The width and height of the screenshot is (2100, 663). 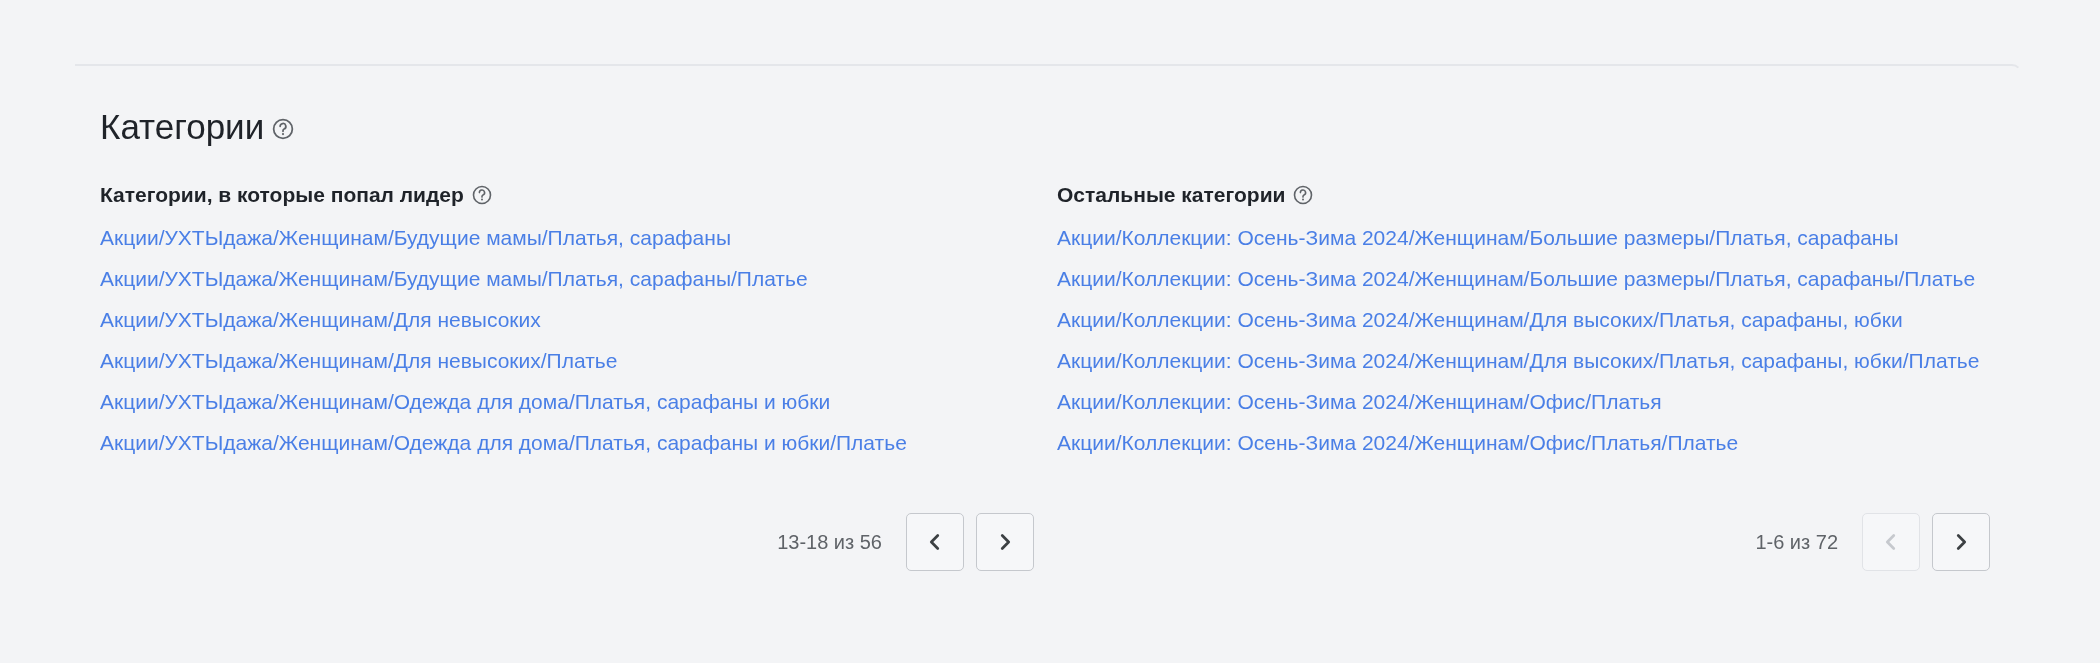 What do you see at coordinates (1518, 360) in the screenshot?
I see `category-link: Акции/Коллекции: Осень-Зима 2024/Женщинам/Для высоких/Платья, сарафаны, юбки/Платье` at bounding box center [1518, 360].